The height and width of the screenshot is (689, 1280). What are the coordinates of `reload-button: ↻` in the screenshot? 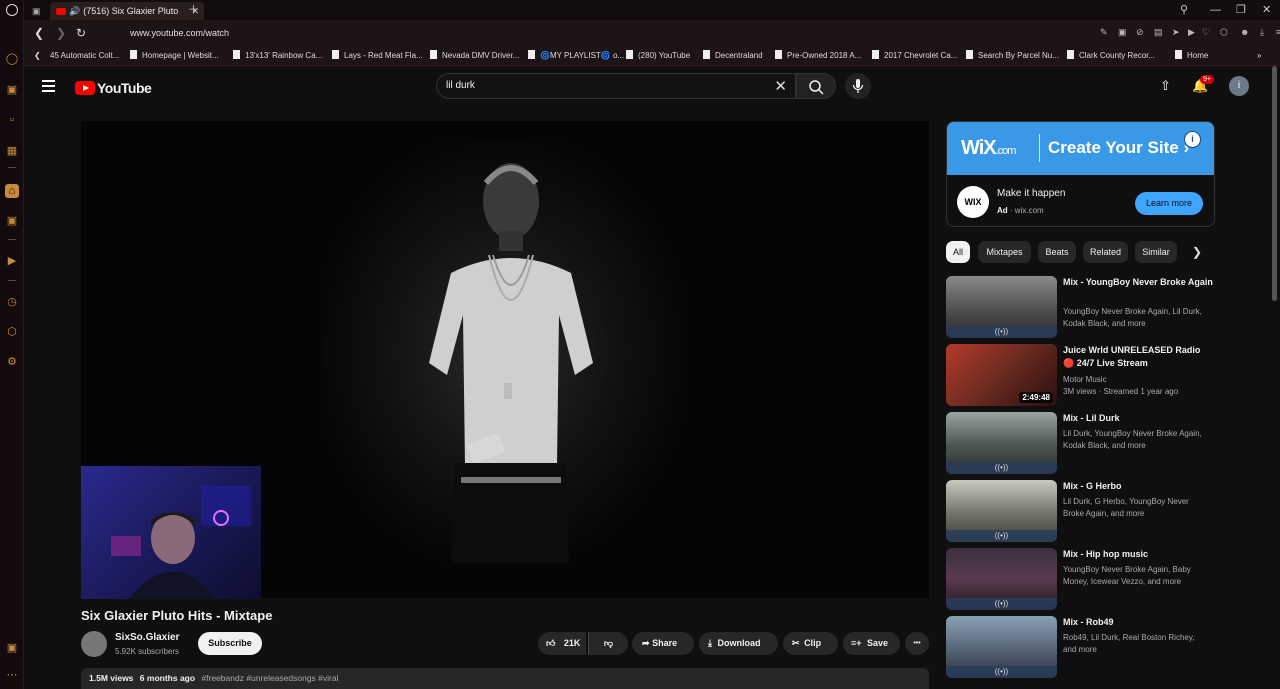 It's located at (81, 33).